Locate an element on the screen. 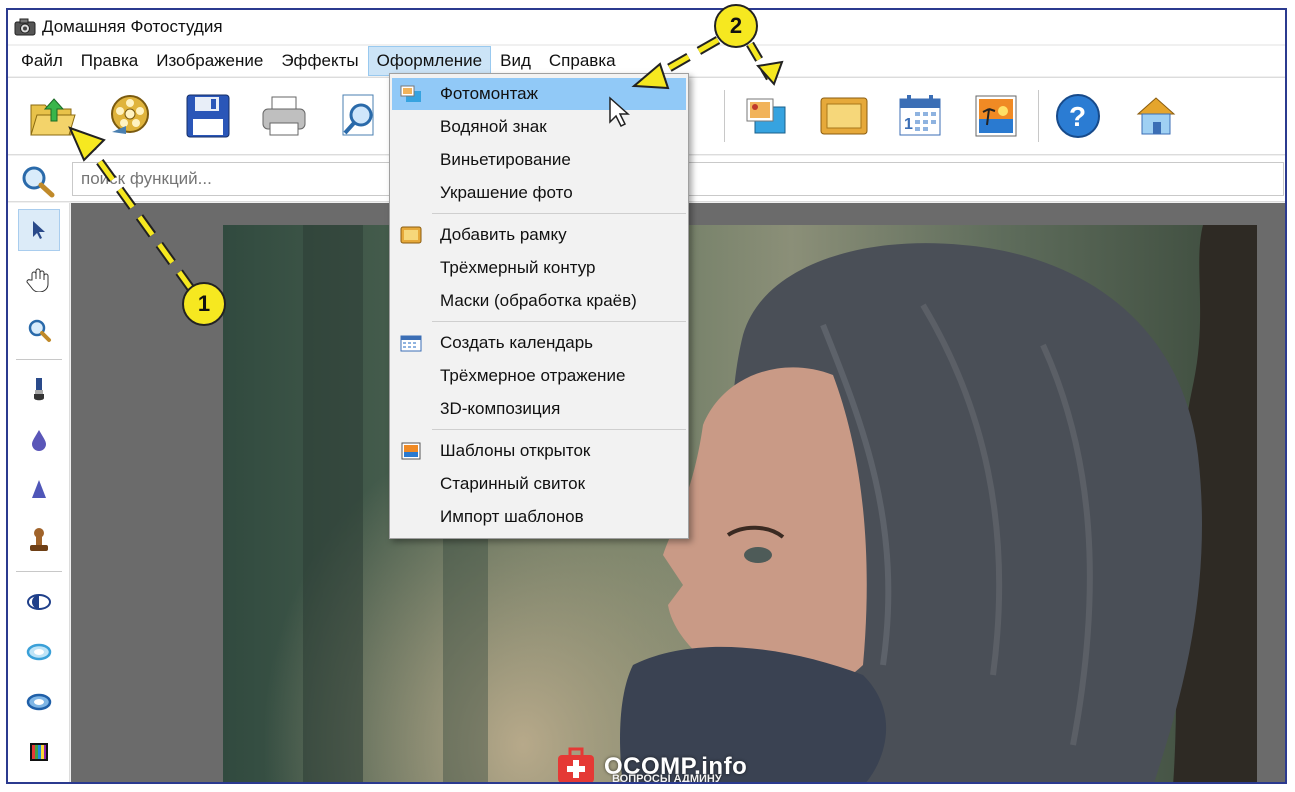 The width and height of the screenshot is (1295, 792). menu-item-vignette: Виньетирование is located at coordinates (539, 160).